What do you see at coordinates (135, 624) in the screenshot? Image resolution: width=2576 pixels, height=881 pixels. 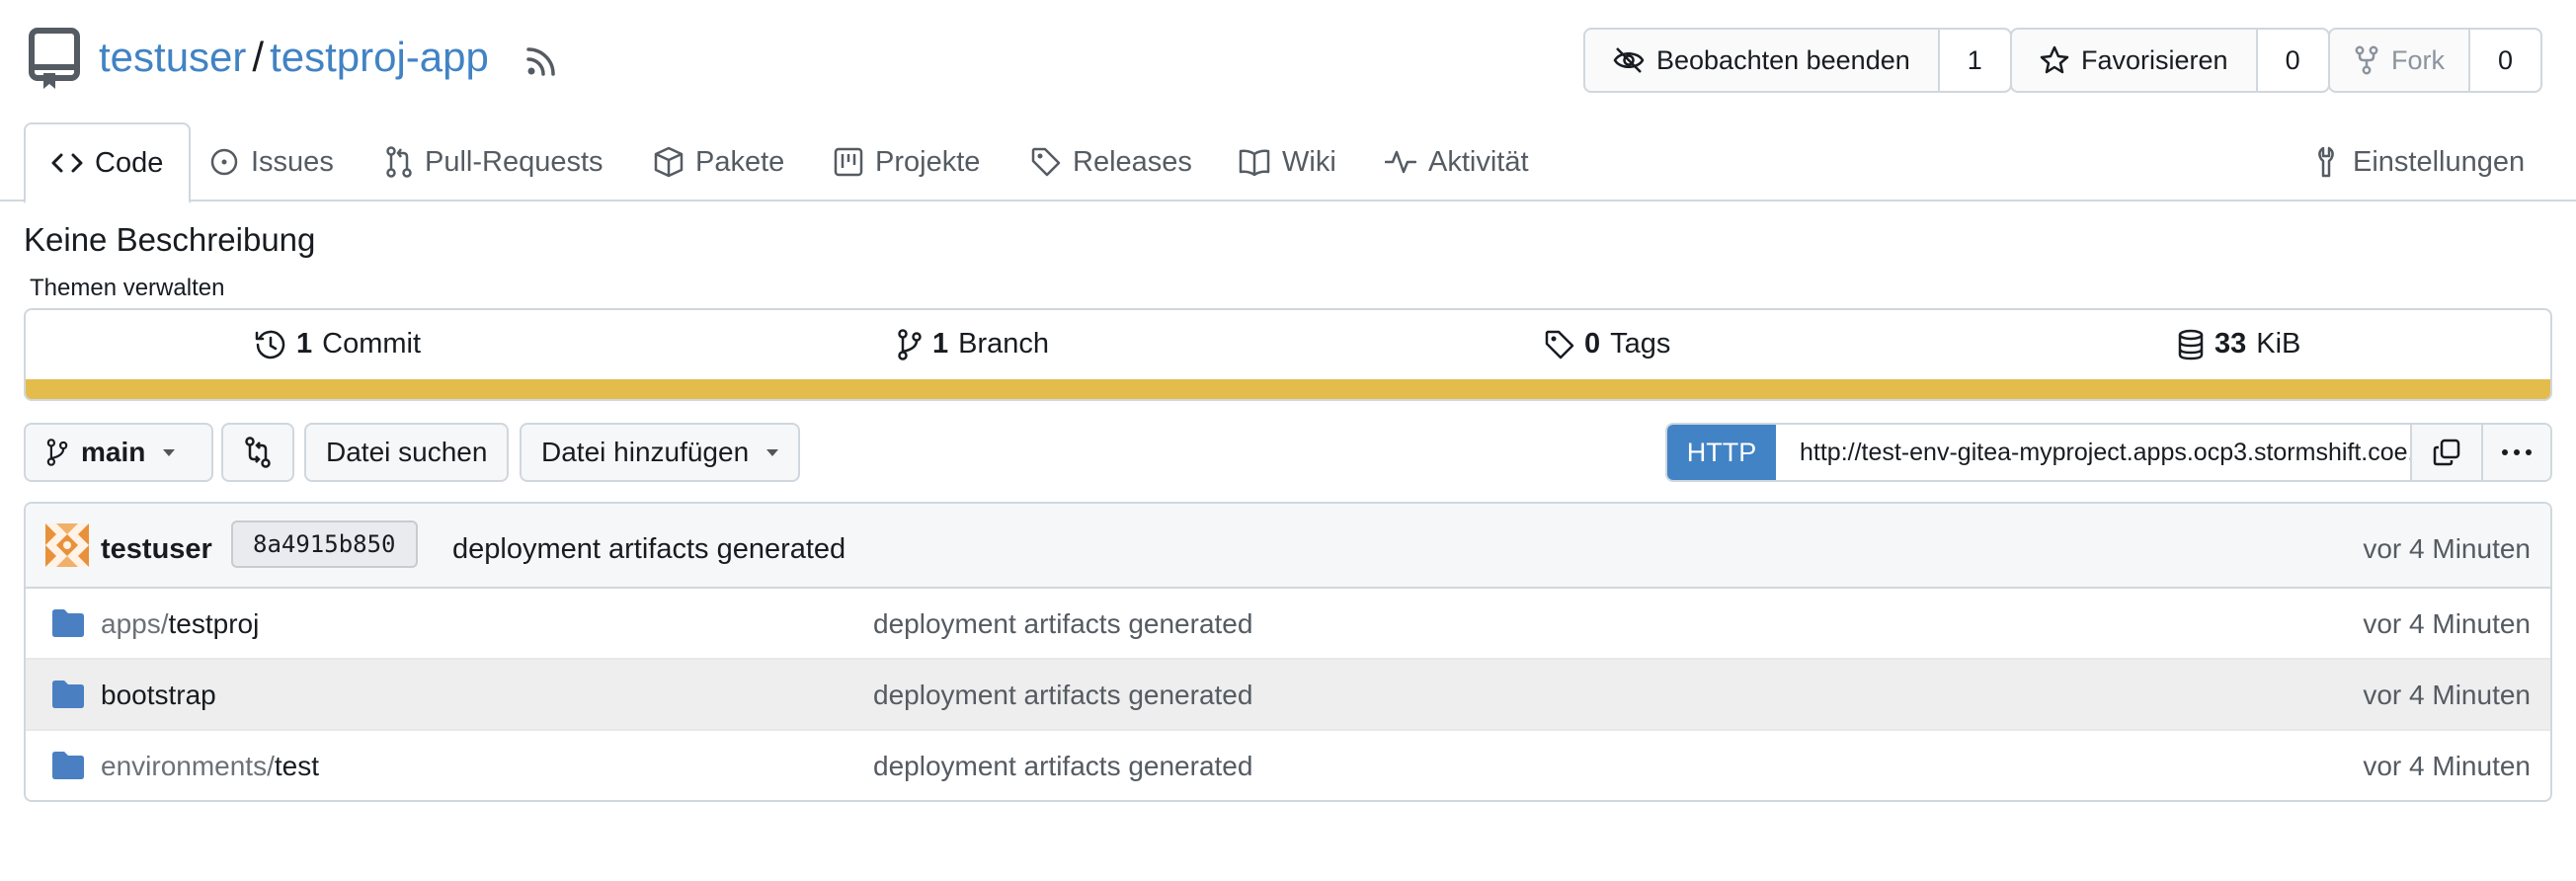 I see `path-prefix: apps/` at bounding box center [135, 624].